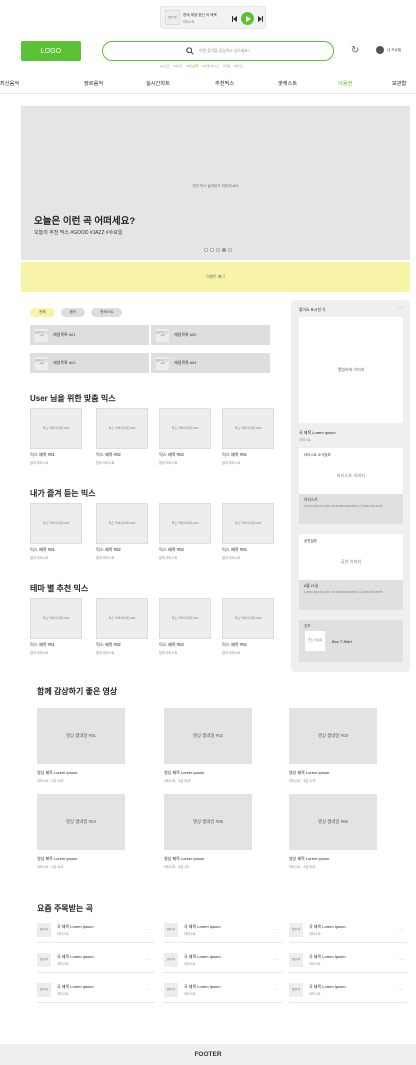 The height and width of the screenshot is (1065, 416). What do you see at coordinates (210, 335) in the screenshot?
I see `playlist-item: 플레이리스트 커버 재생목록 #02` at bounding box center [210, 335].